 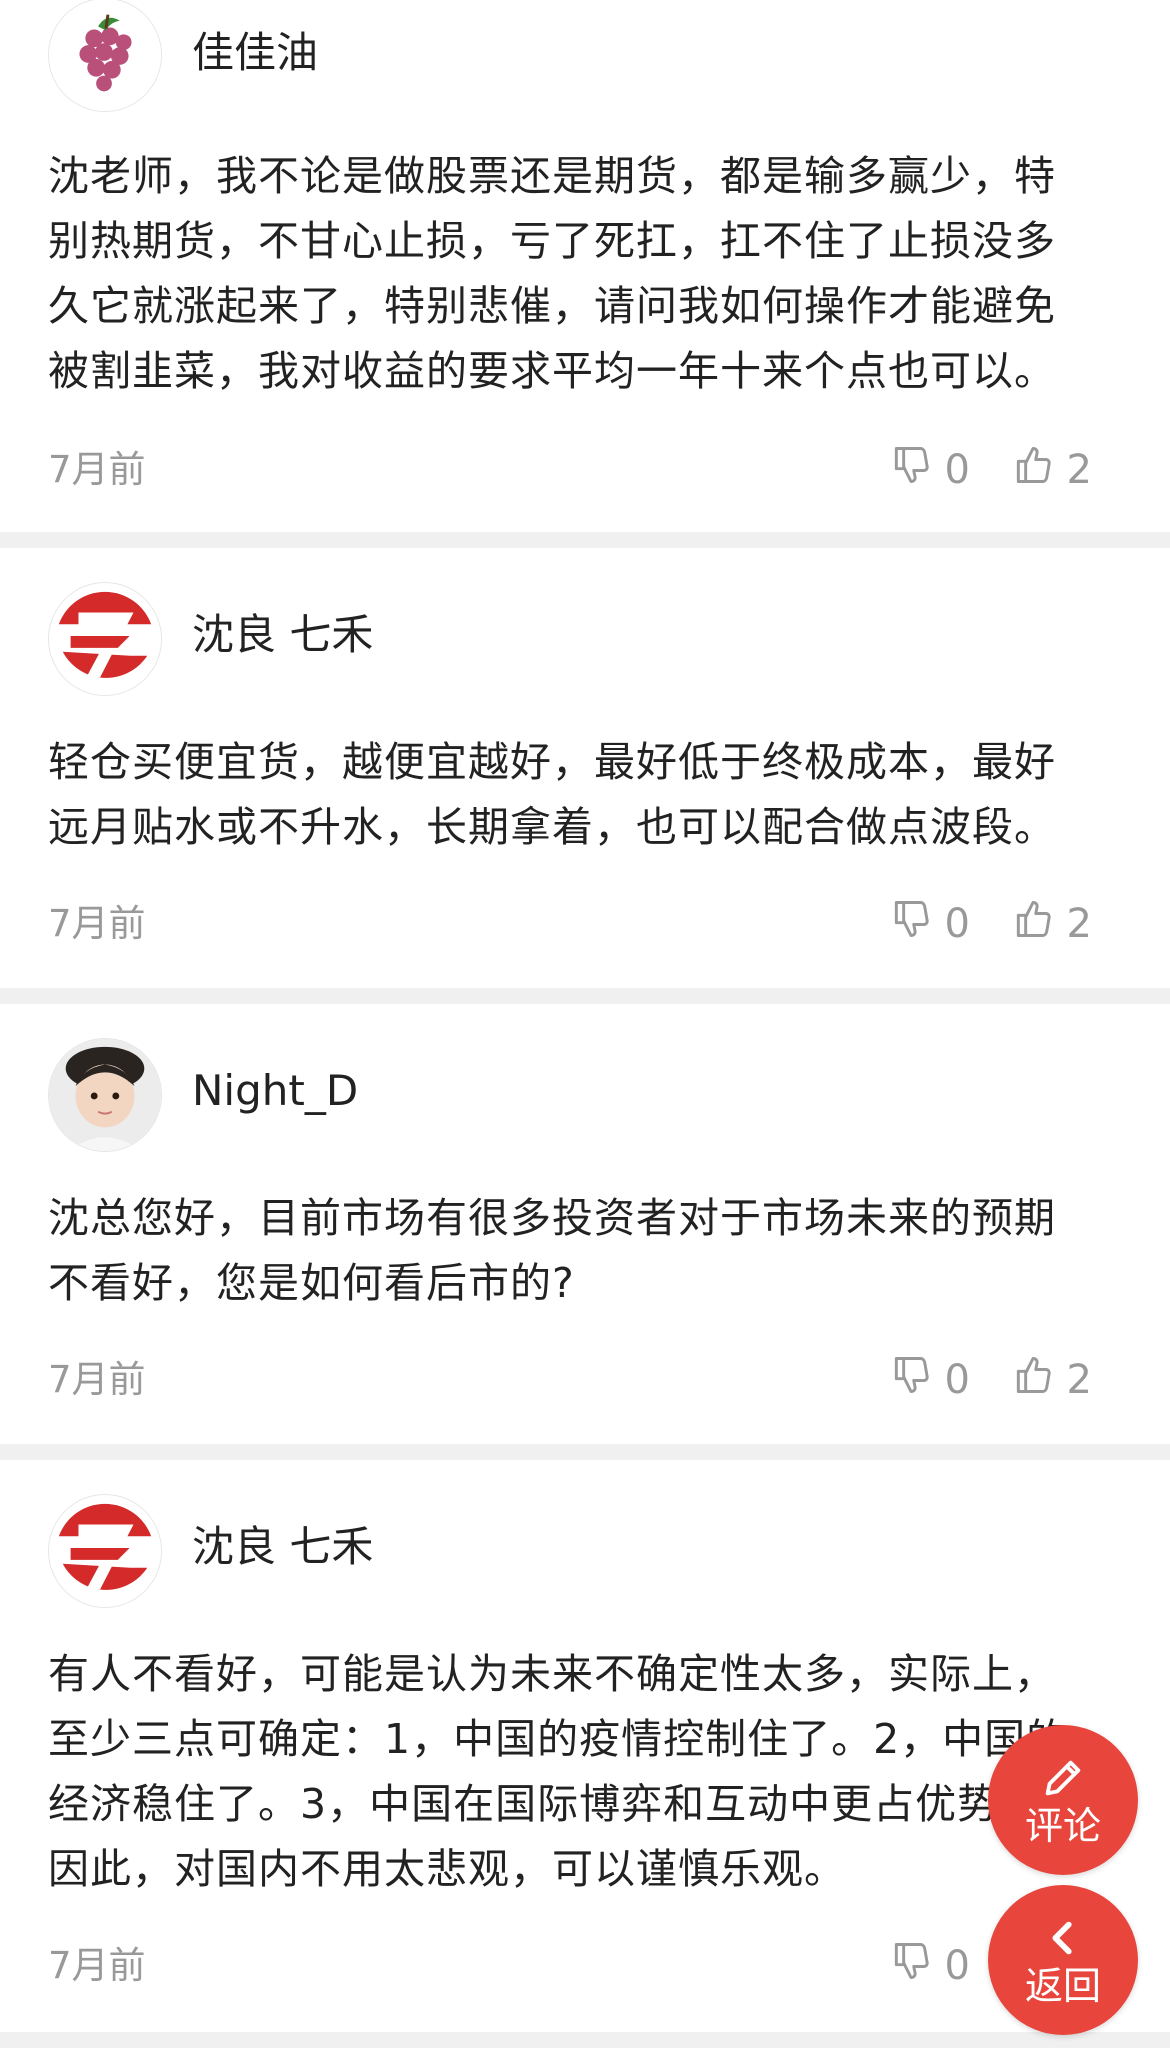 What do you see at coordinates (552, 241) in the screenshot?
I see `text-line: 别热期货，不甘心止损，亏了死扛，扛不住了止损没多` at bounding box center [552, 241].